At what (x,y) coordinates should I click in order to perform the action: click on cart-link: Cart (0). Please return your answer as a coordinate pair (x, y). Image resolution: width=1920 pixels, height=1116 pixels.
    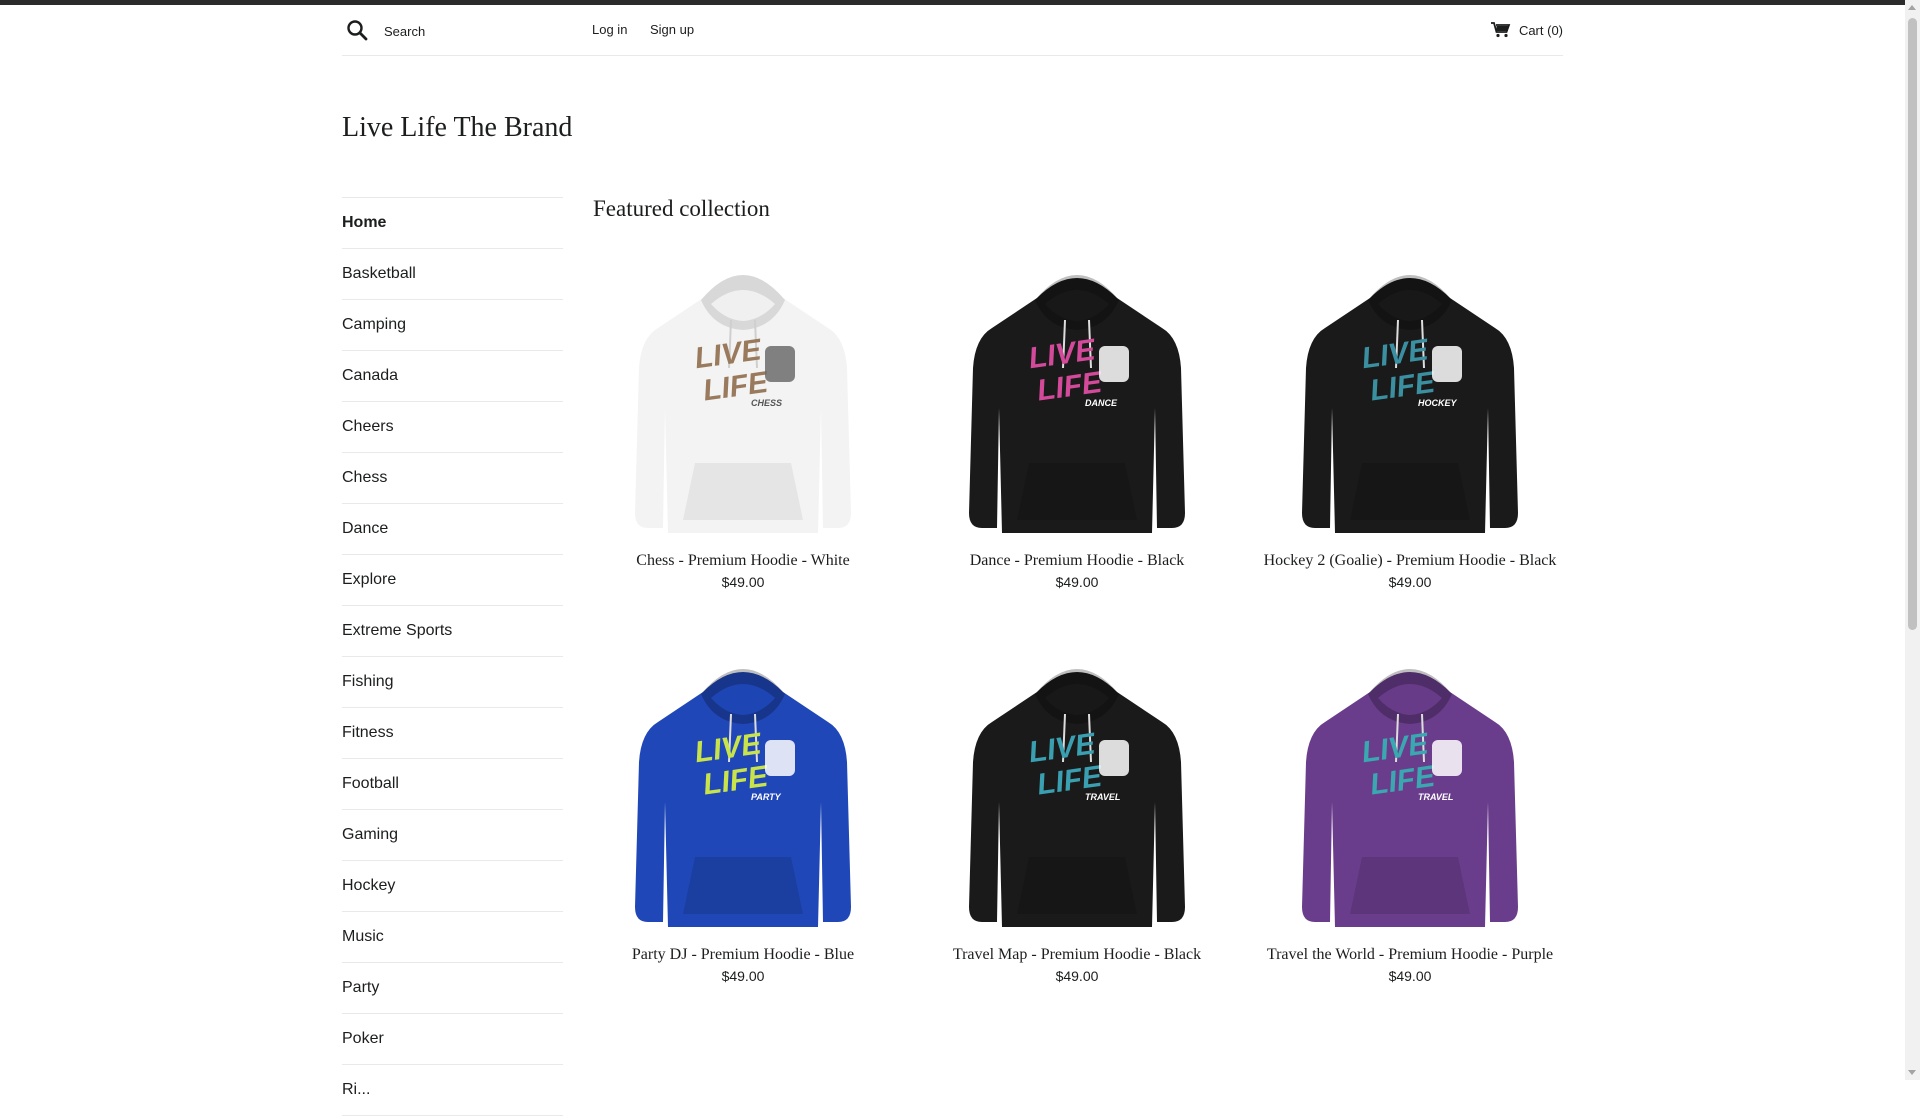
    Looking at the image, I should click on (1526, 30).